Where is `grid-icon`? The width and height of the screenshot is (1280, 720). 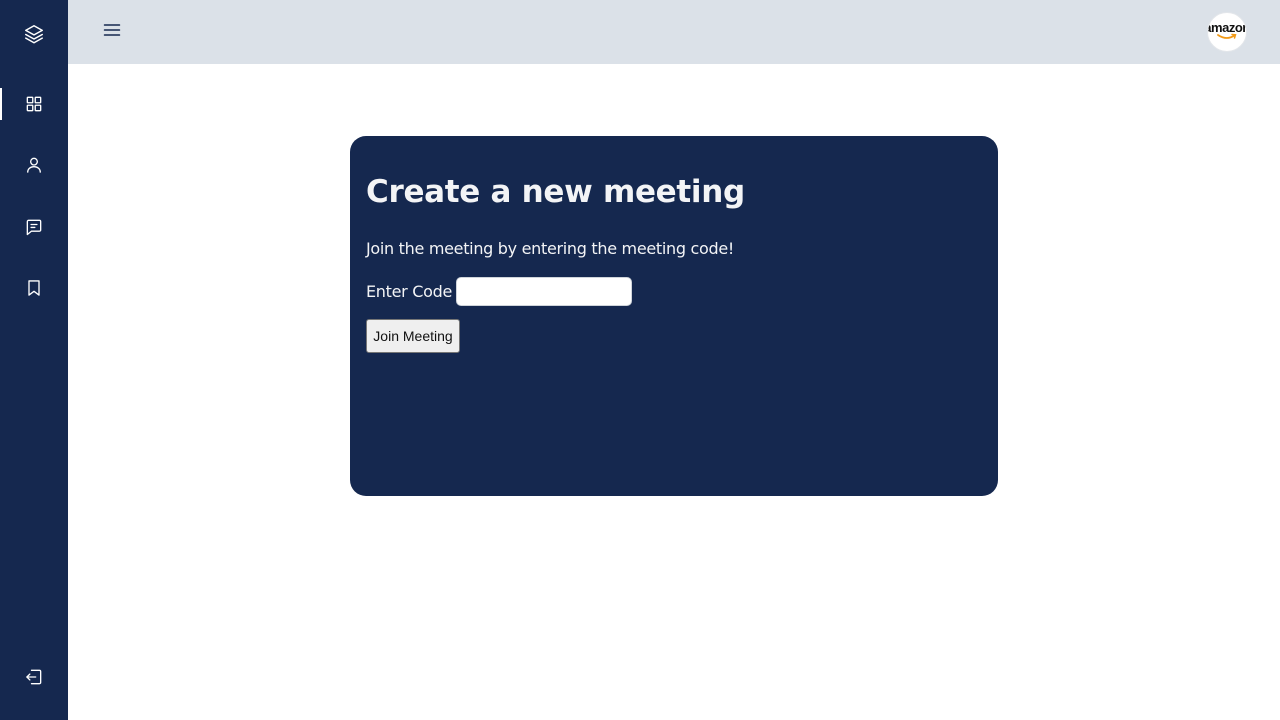
grid-icon is located at coordinates (34, 104).